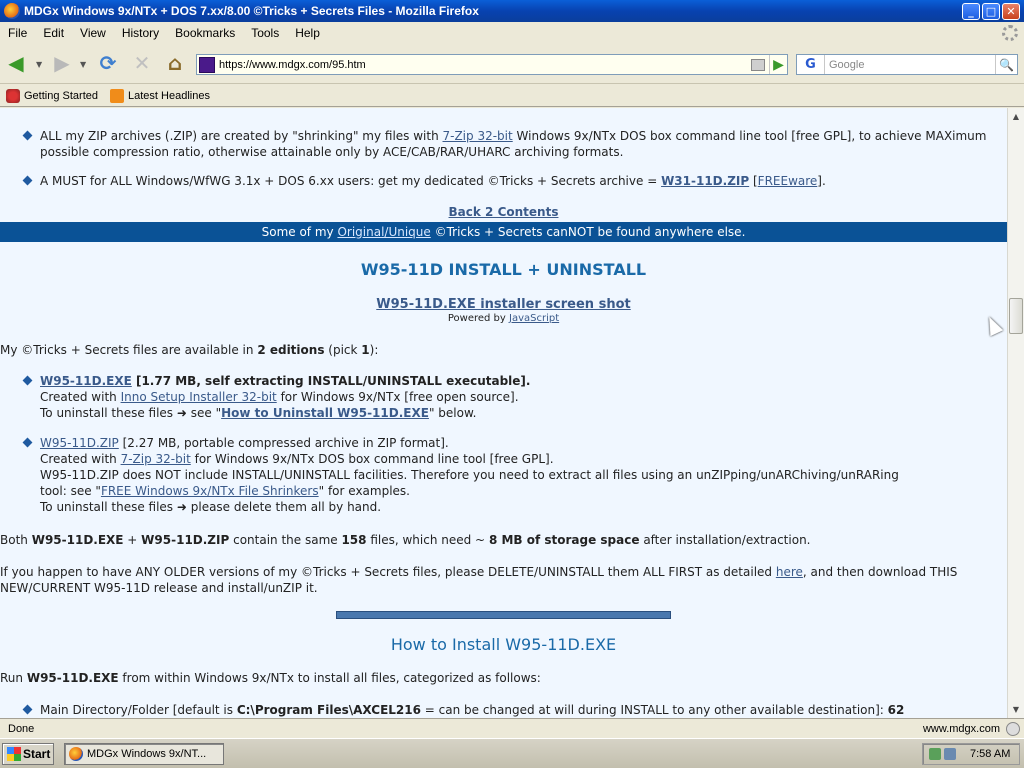 The image size is (1024, 768). I want to click on maximize-button: □, so click(991, 11).